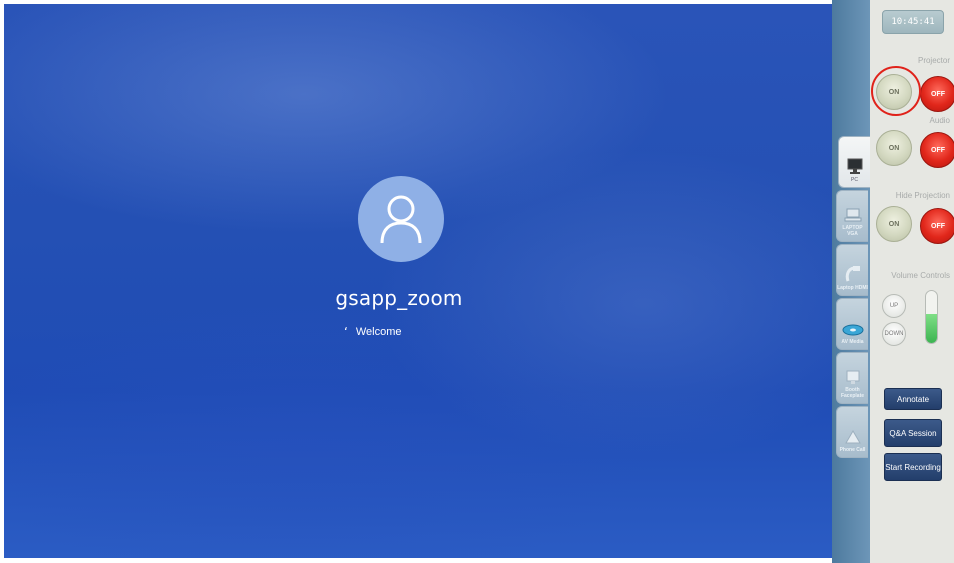  What do you see at coordinates (852, 330) in the screenshot?
I see `disc-icon` at bounding box center [852, 330].